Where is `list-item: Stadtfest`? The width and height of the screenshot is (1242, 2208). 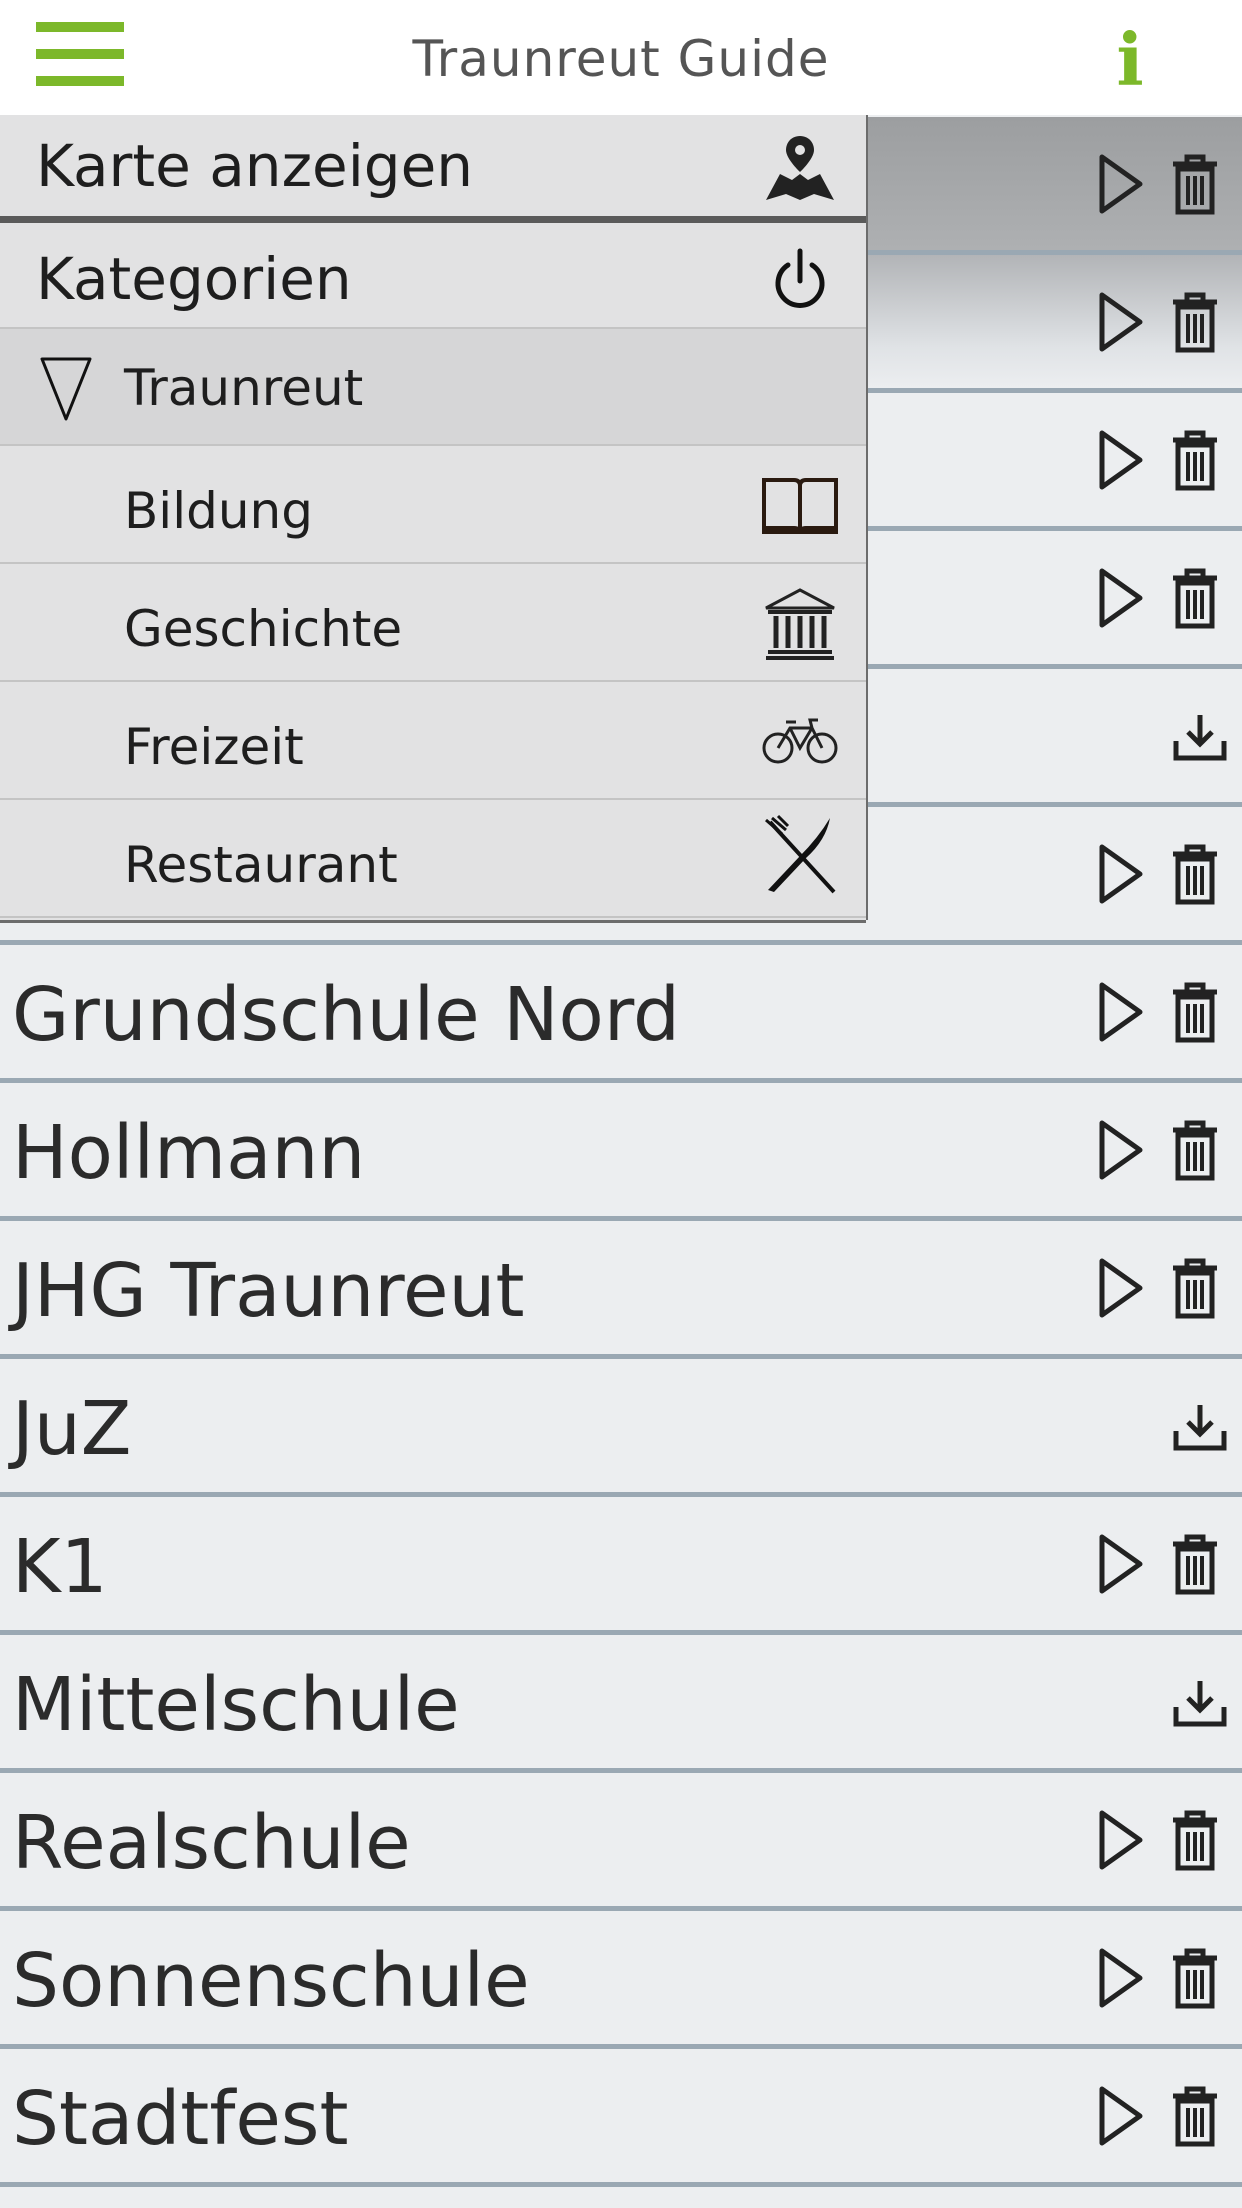 list-item: Stadtfest is located at coordinates (621, 2118).